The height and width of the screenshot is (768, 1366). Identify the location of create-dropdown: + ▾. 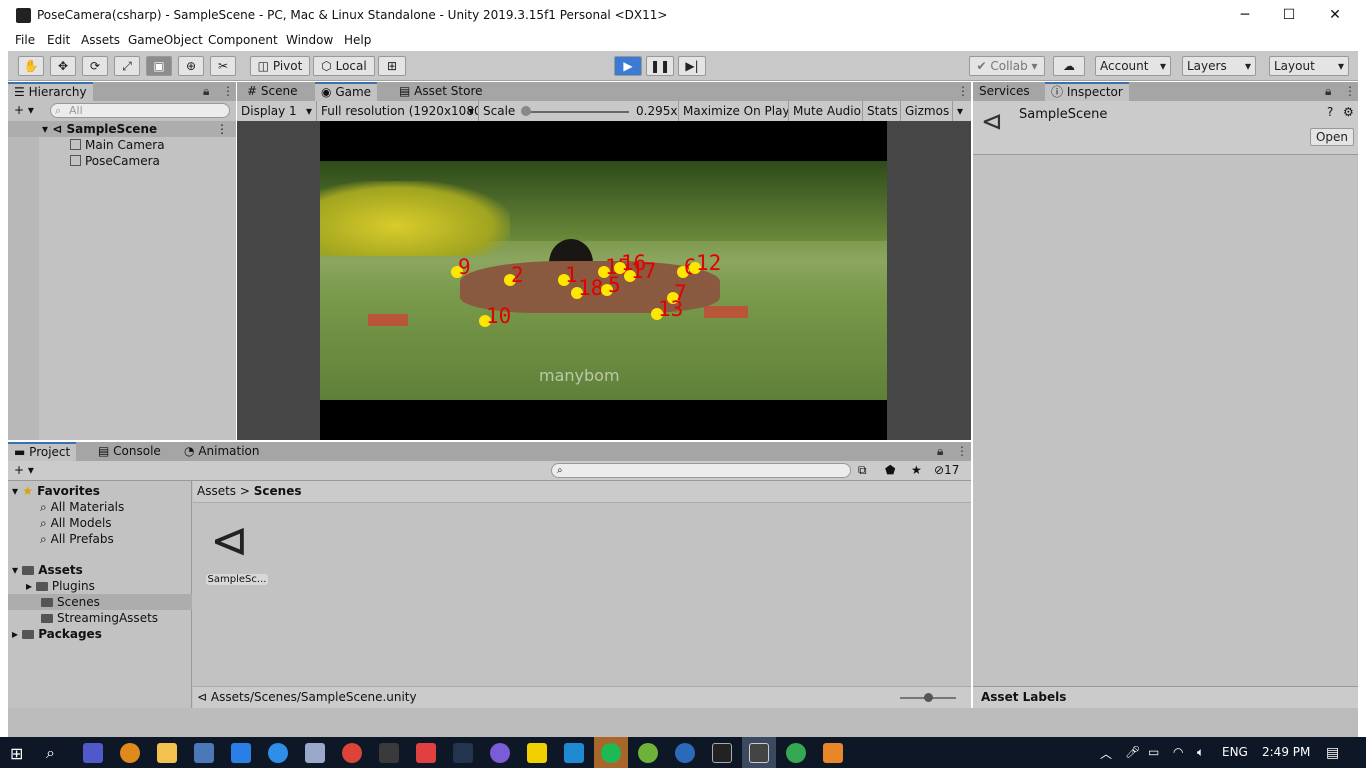
(24, 470).